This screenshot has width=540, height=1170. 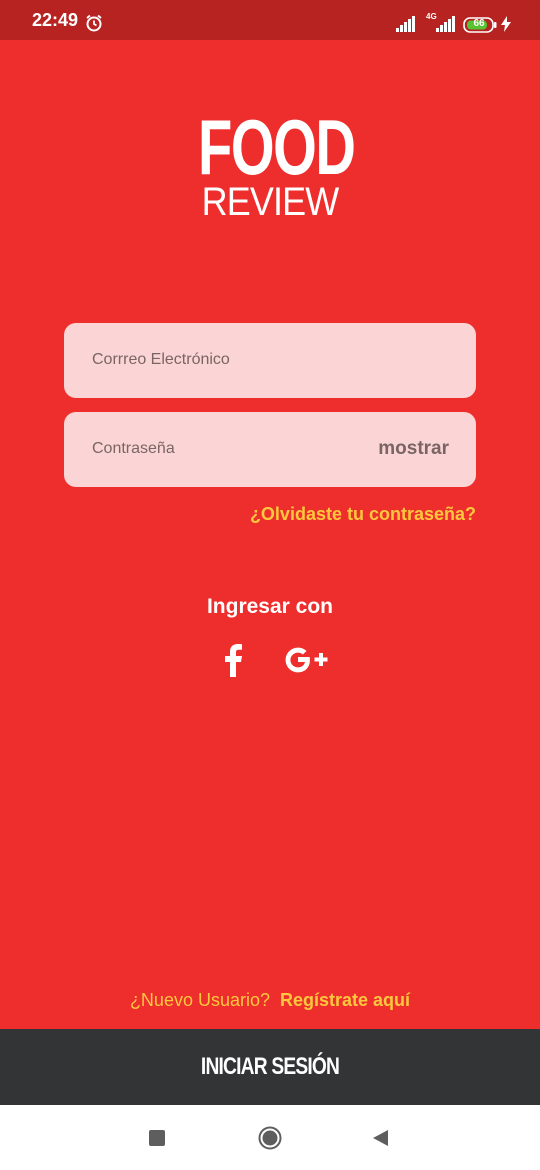 I want to click on login-button-label: INICIAR SESIÓN, so click(x=270, y=1066).